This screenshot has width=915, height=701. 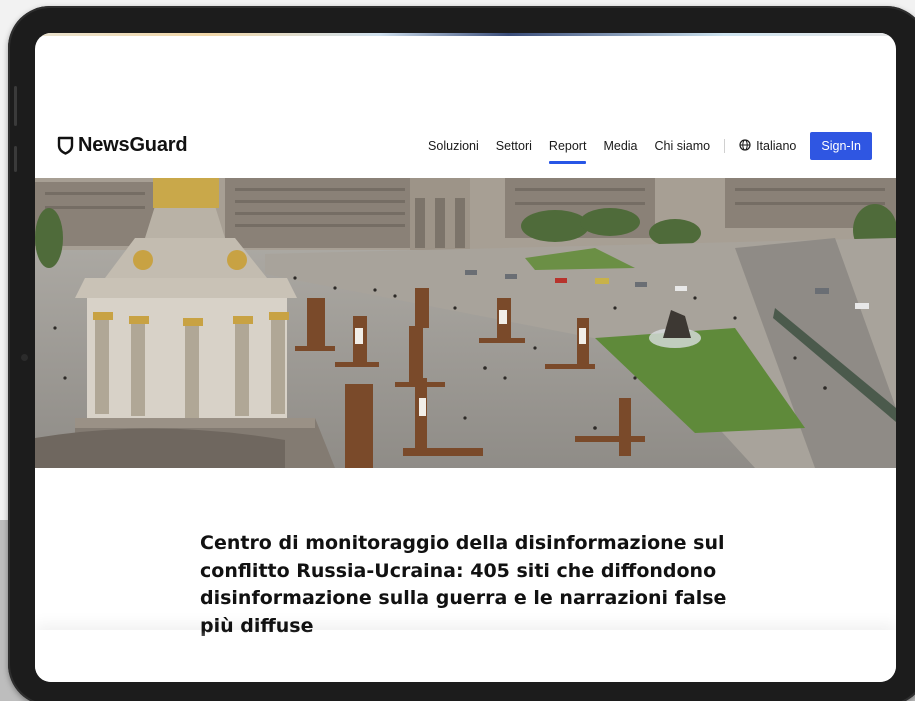 I want to click on previous-page-strip, so click(x=465, y=34).